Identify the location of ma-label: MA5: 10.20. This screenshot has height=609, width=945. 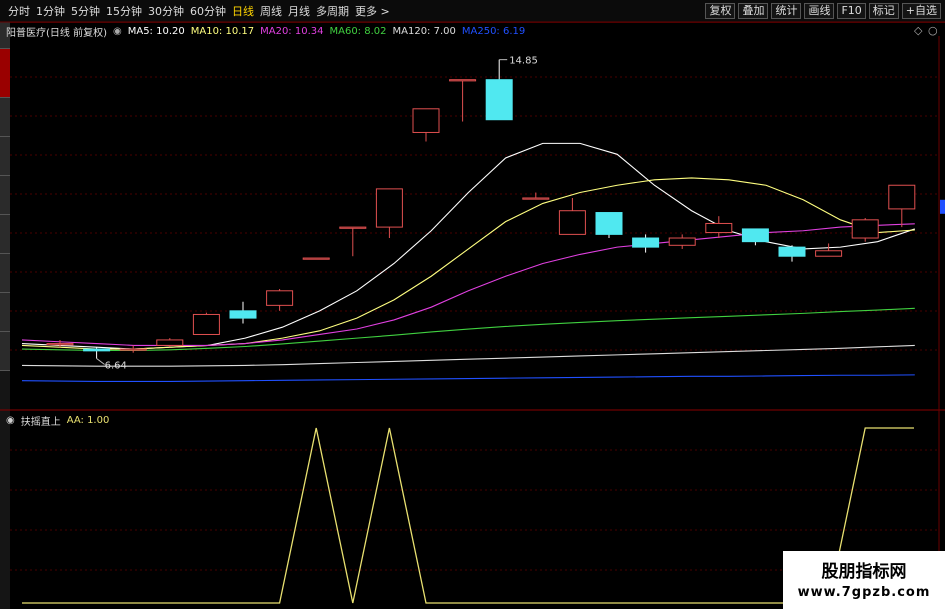
(156, 31).